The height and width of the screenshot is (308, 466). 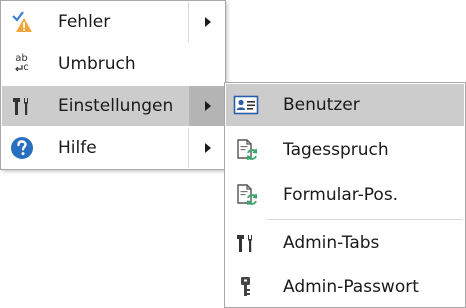 I want to click on help-icon, so click(x=22, y=148).